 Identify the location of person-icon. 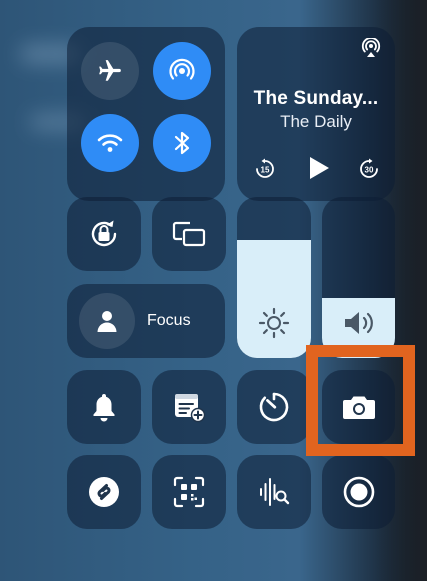
(107, 321).